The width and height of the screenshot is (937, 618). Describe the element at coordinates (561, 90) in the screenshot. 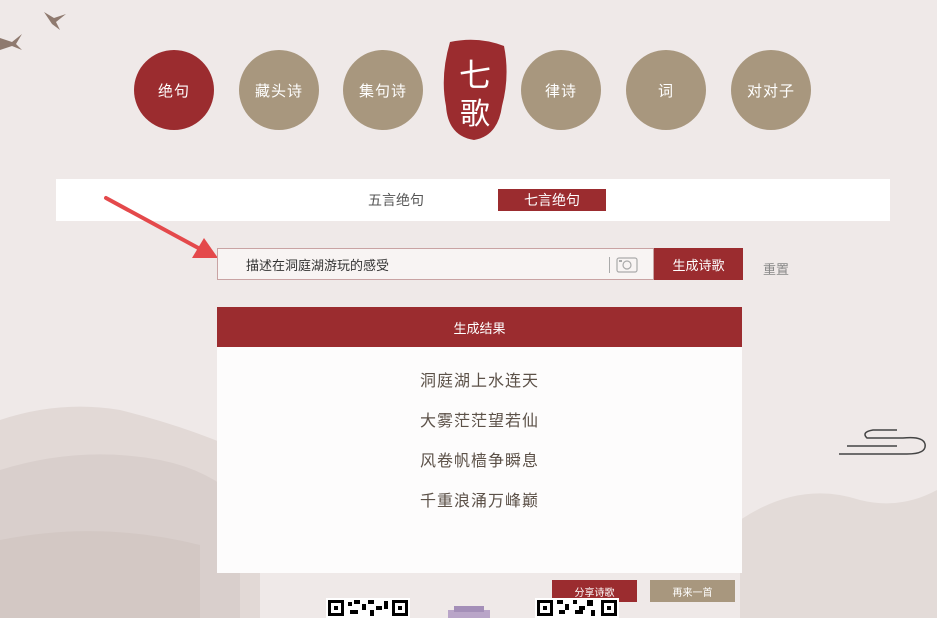

I see `nav-lvshi: 律诗` at that location.